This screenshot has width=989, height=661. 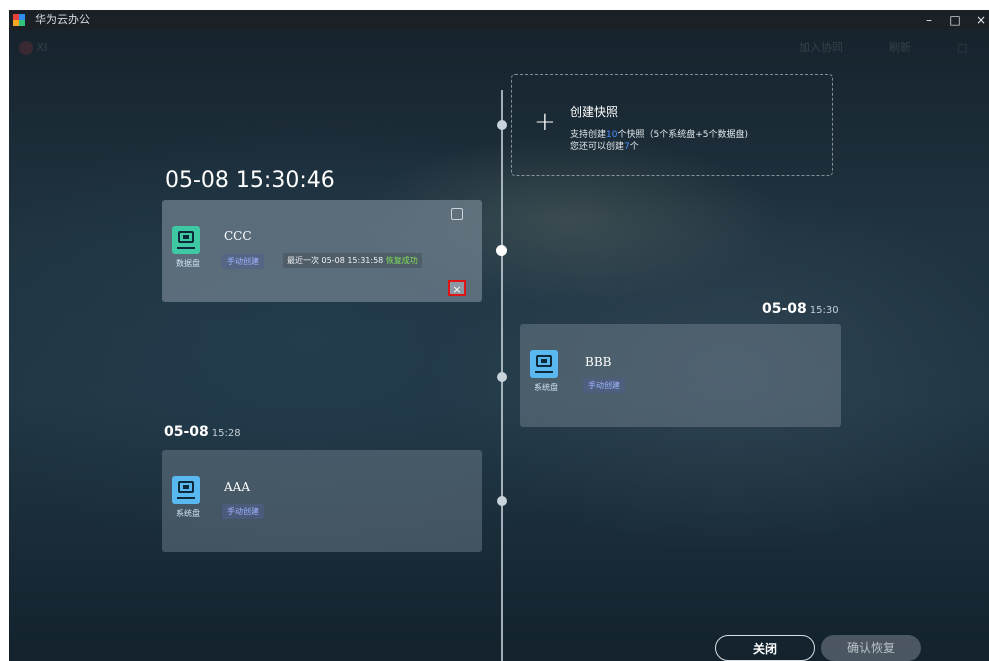 What do you see at coordinates (457, 214) in the screenshot?
I see `select-checkbox` at bounding box center [457, 214].